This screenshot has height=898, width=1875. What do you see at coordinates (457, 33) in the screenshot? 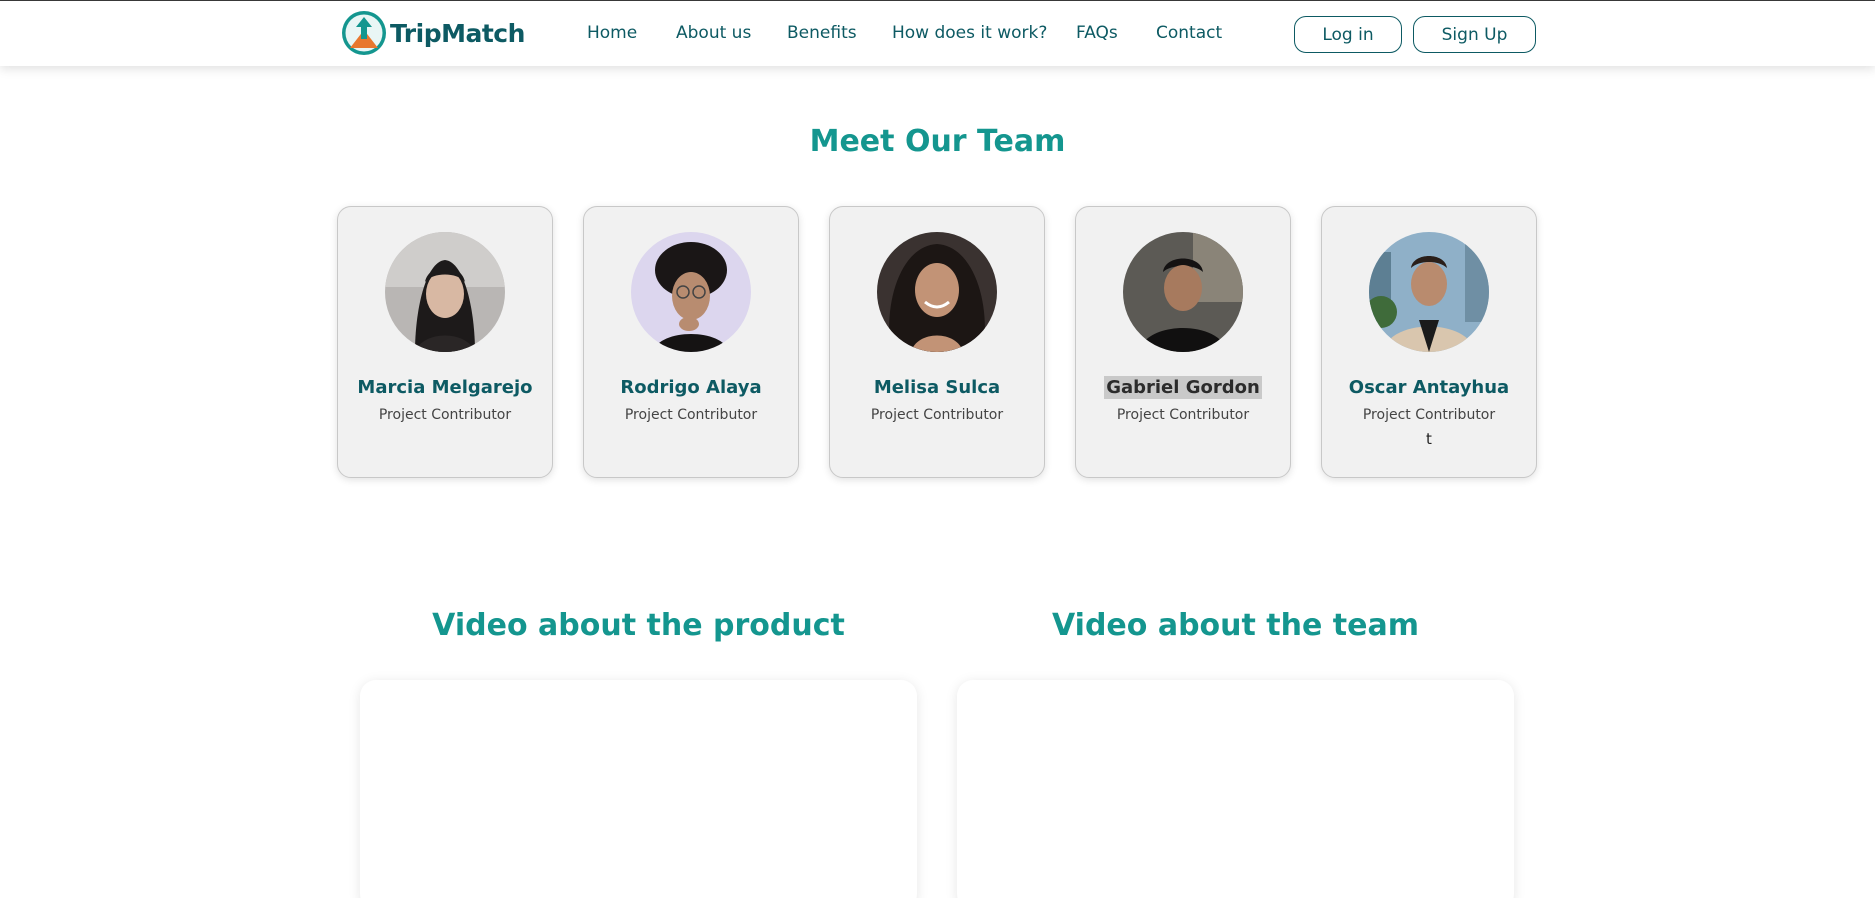
I see `brand-name: TripMatch` at bounding box center [457, 33].